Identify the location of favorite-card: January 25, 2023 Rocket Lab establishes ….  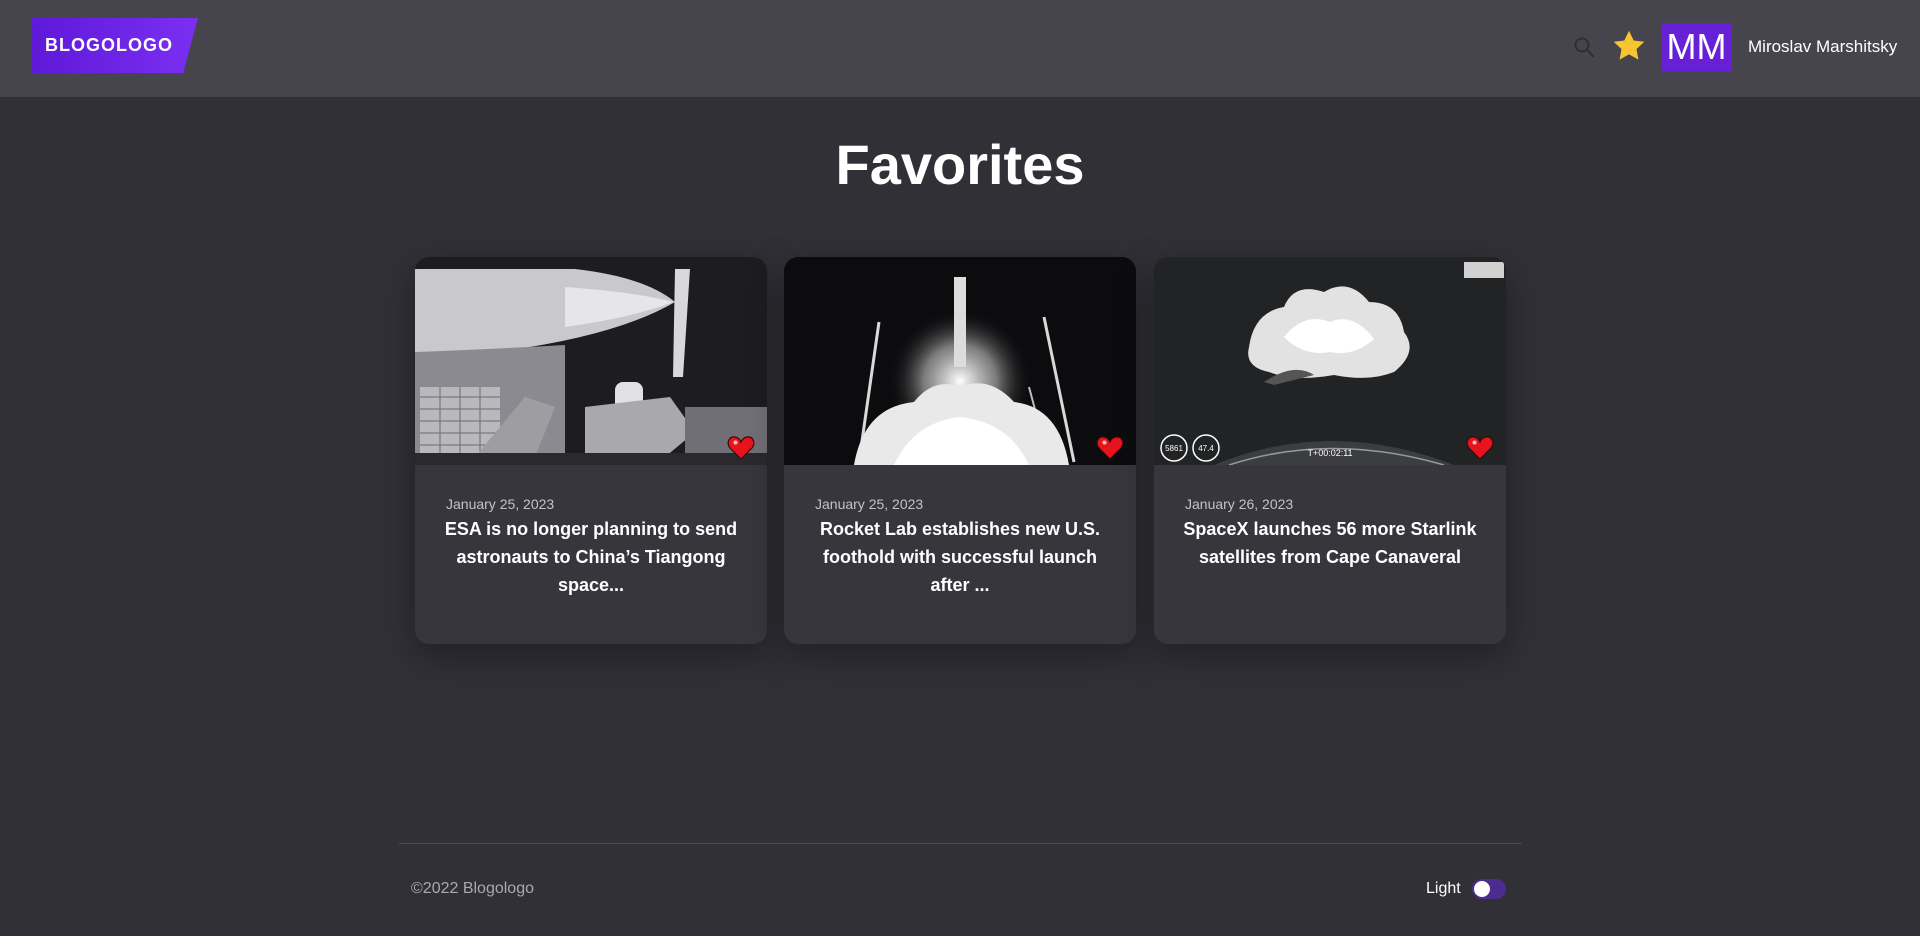
(960, 450).